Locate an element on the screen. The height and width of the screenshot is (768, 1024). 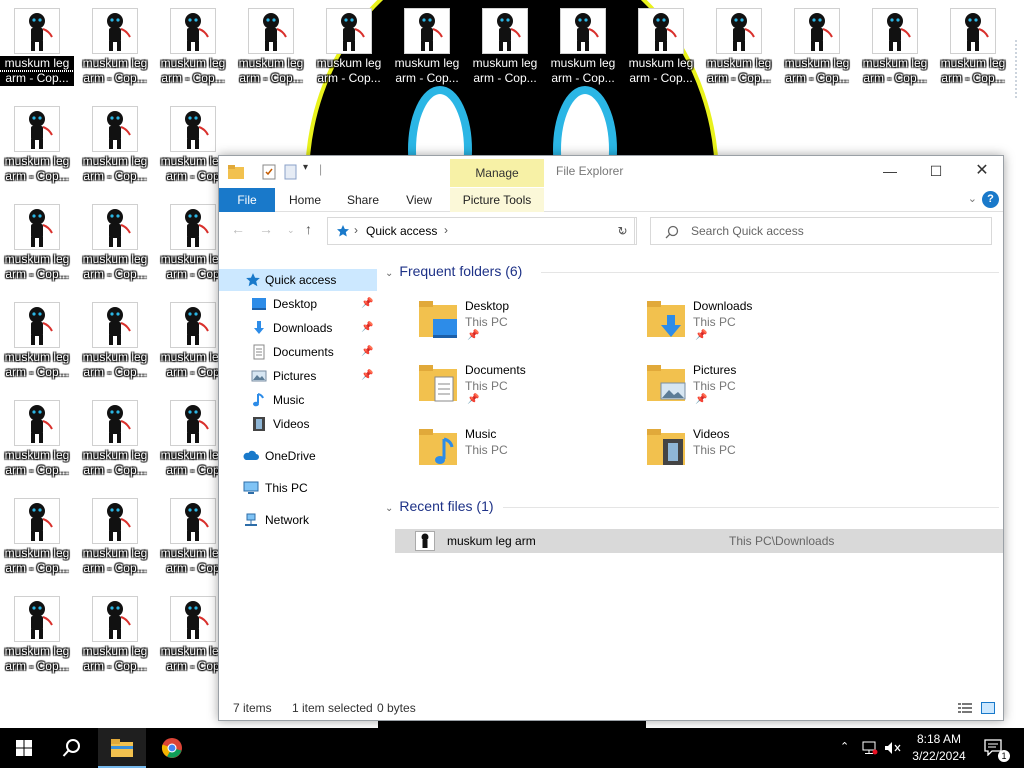
folder-tile-documents: Documents This PC 📌 is located at coordinates (527, 389).